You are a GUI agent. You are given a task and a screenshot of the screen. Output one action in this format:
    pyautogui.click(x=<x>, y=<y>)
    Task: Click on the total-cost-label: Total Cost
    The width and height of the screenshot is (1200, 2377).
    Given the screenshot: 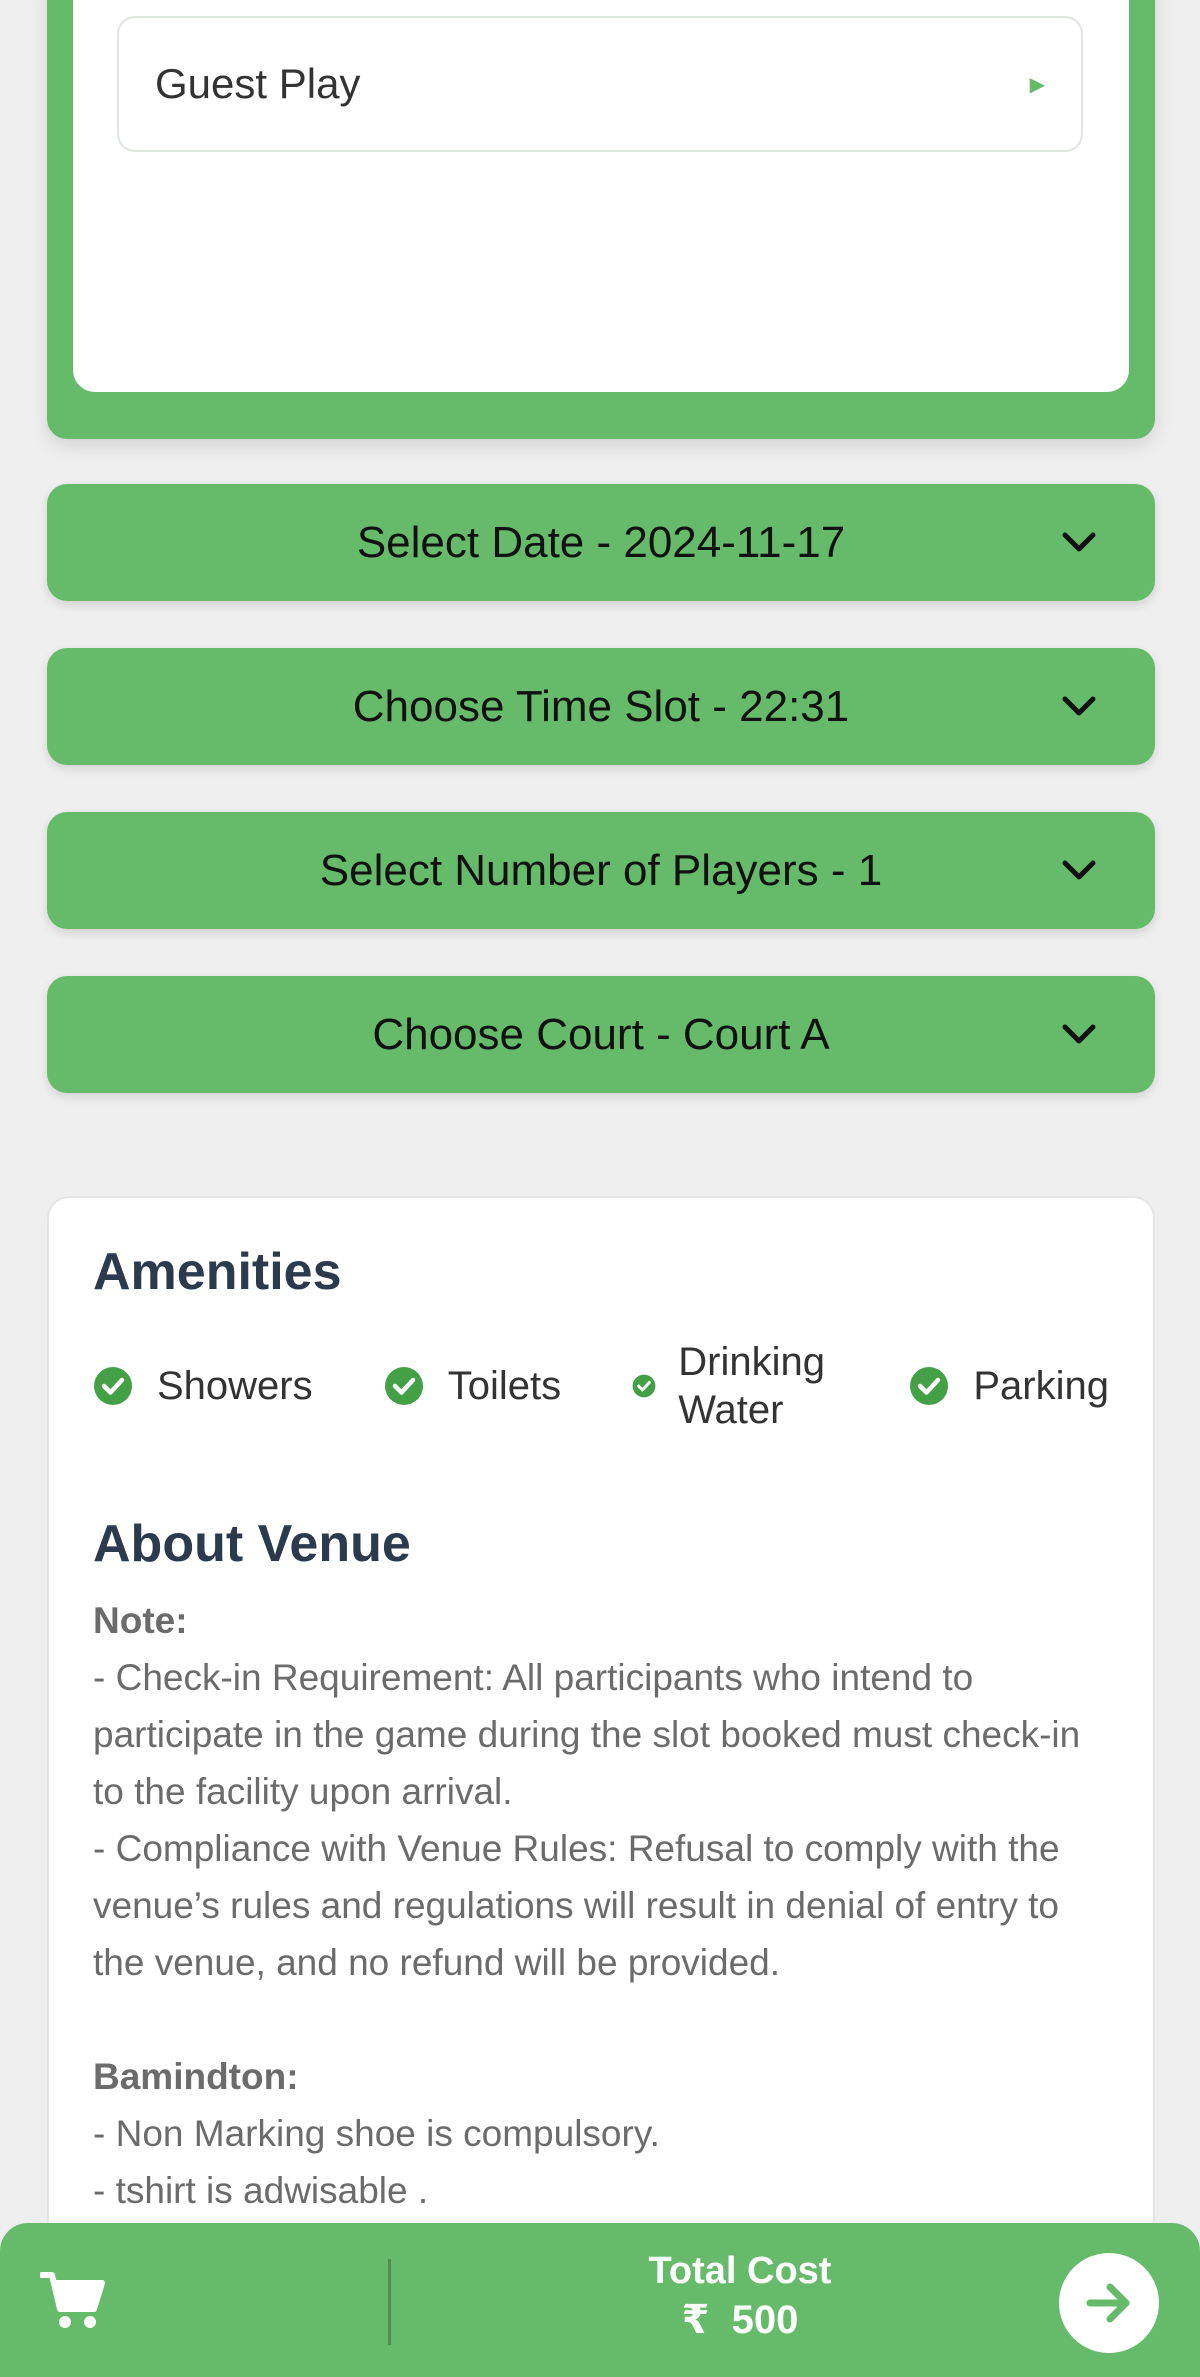 What is the action you would take?
    pyautogui.click(x=740, y=2271)
    